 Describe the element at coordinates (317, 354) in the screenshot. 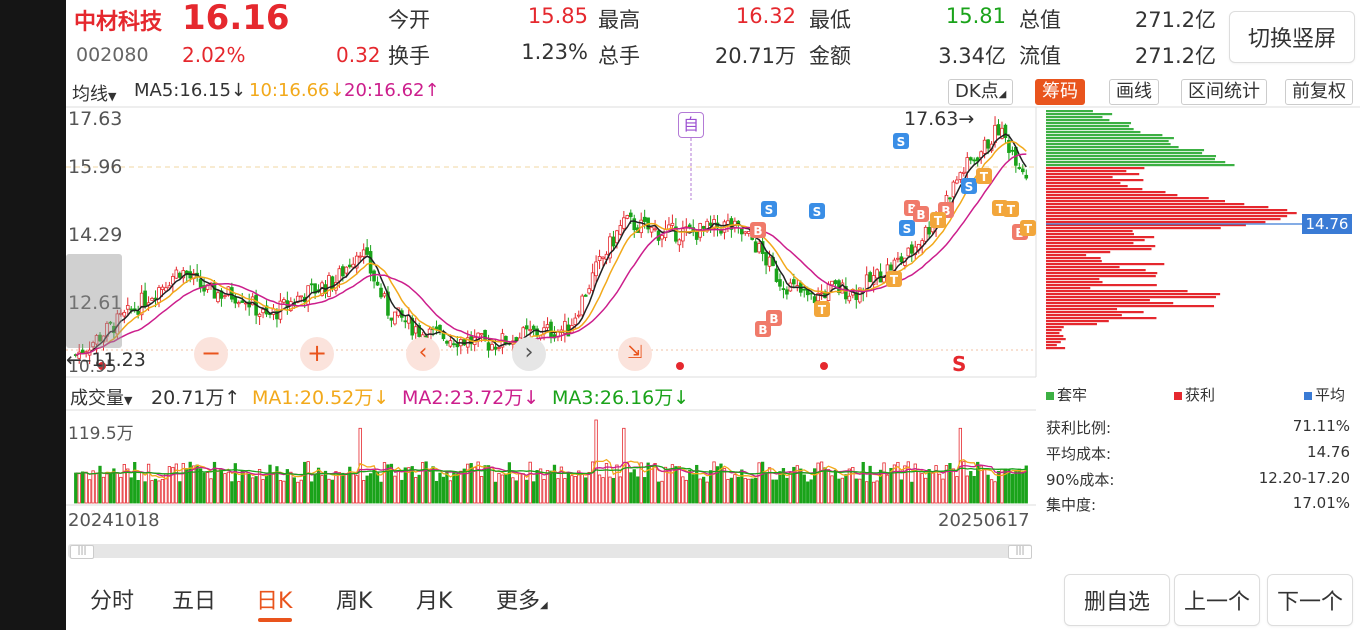

I see `zoom-in-button: +` at that location.